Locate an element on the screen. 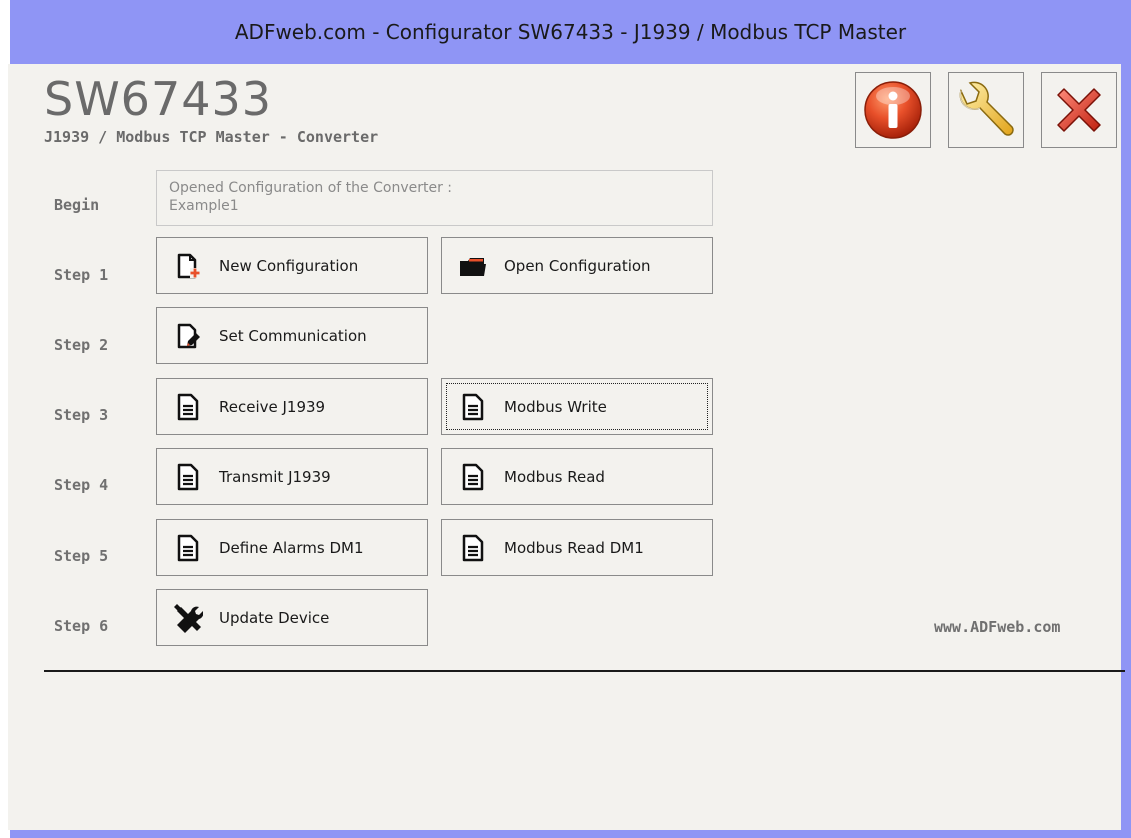  settings-button is located at coordinates (986, 110).